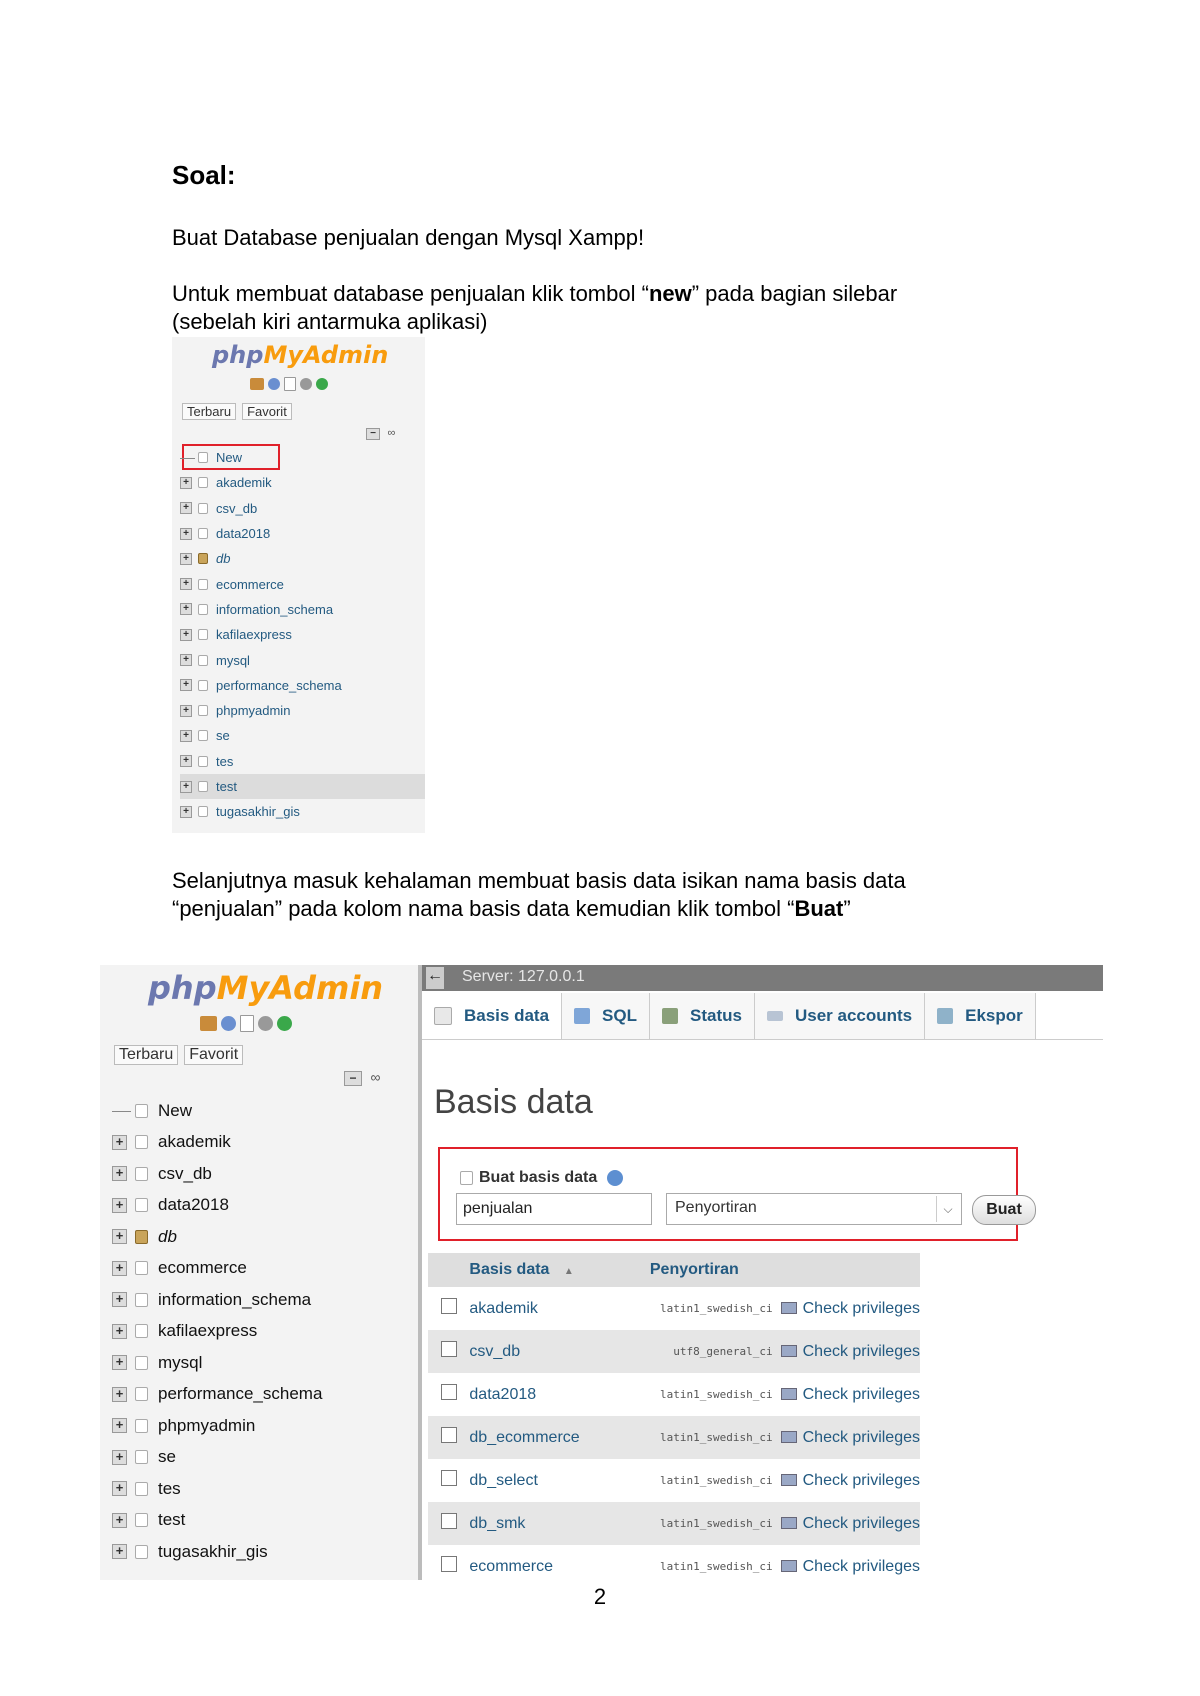  What do you see at coordinates (284, 1023) in the screenshot?
I see `reload-icon` at bounding box center [284, 1023].